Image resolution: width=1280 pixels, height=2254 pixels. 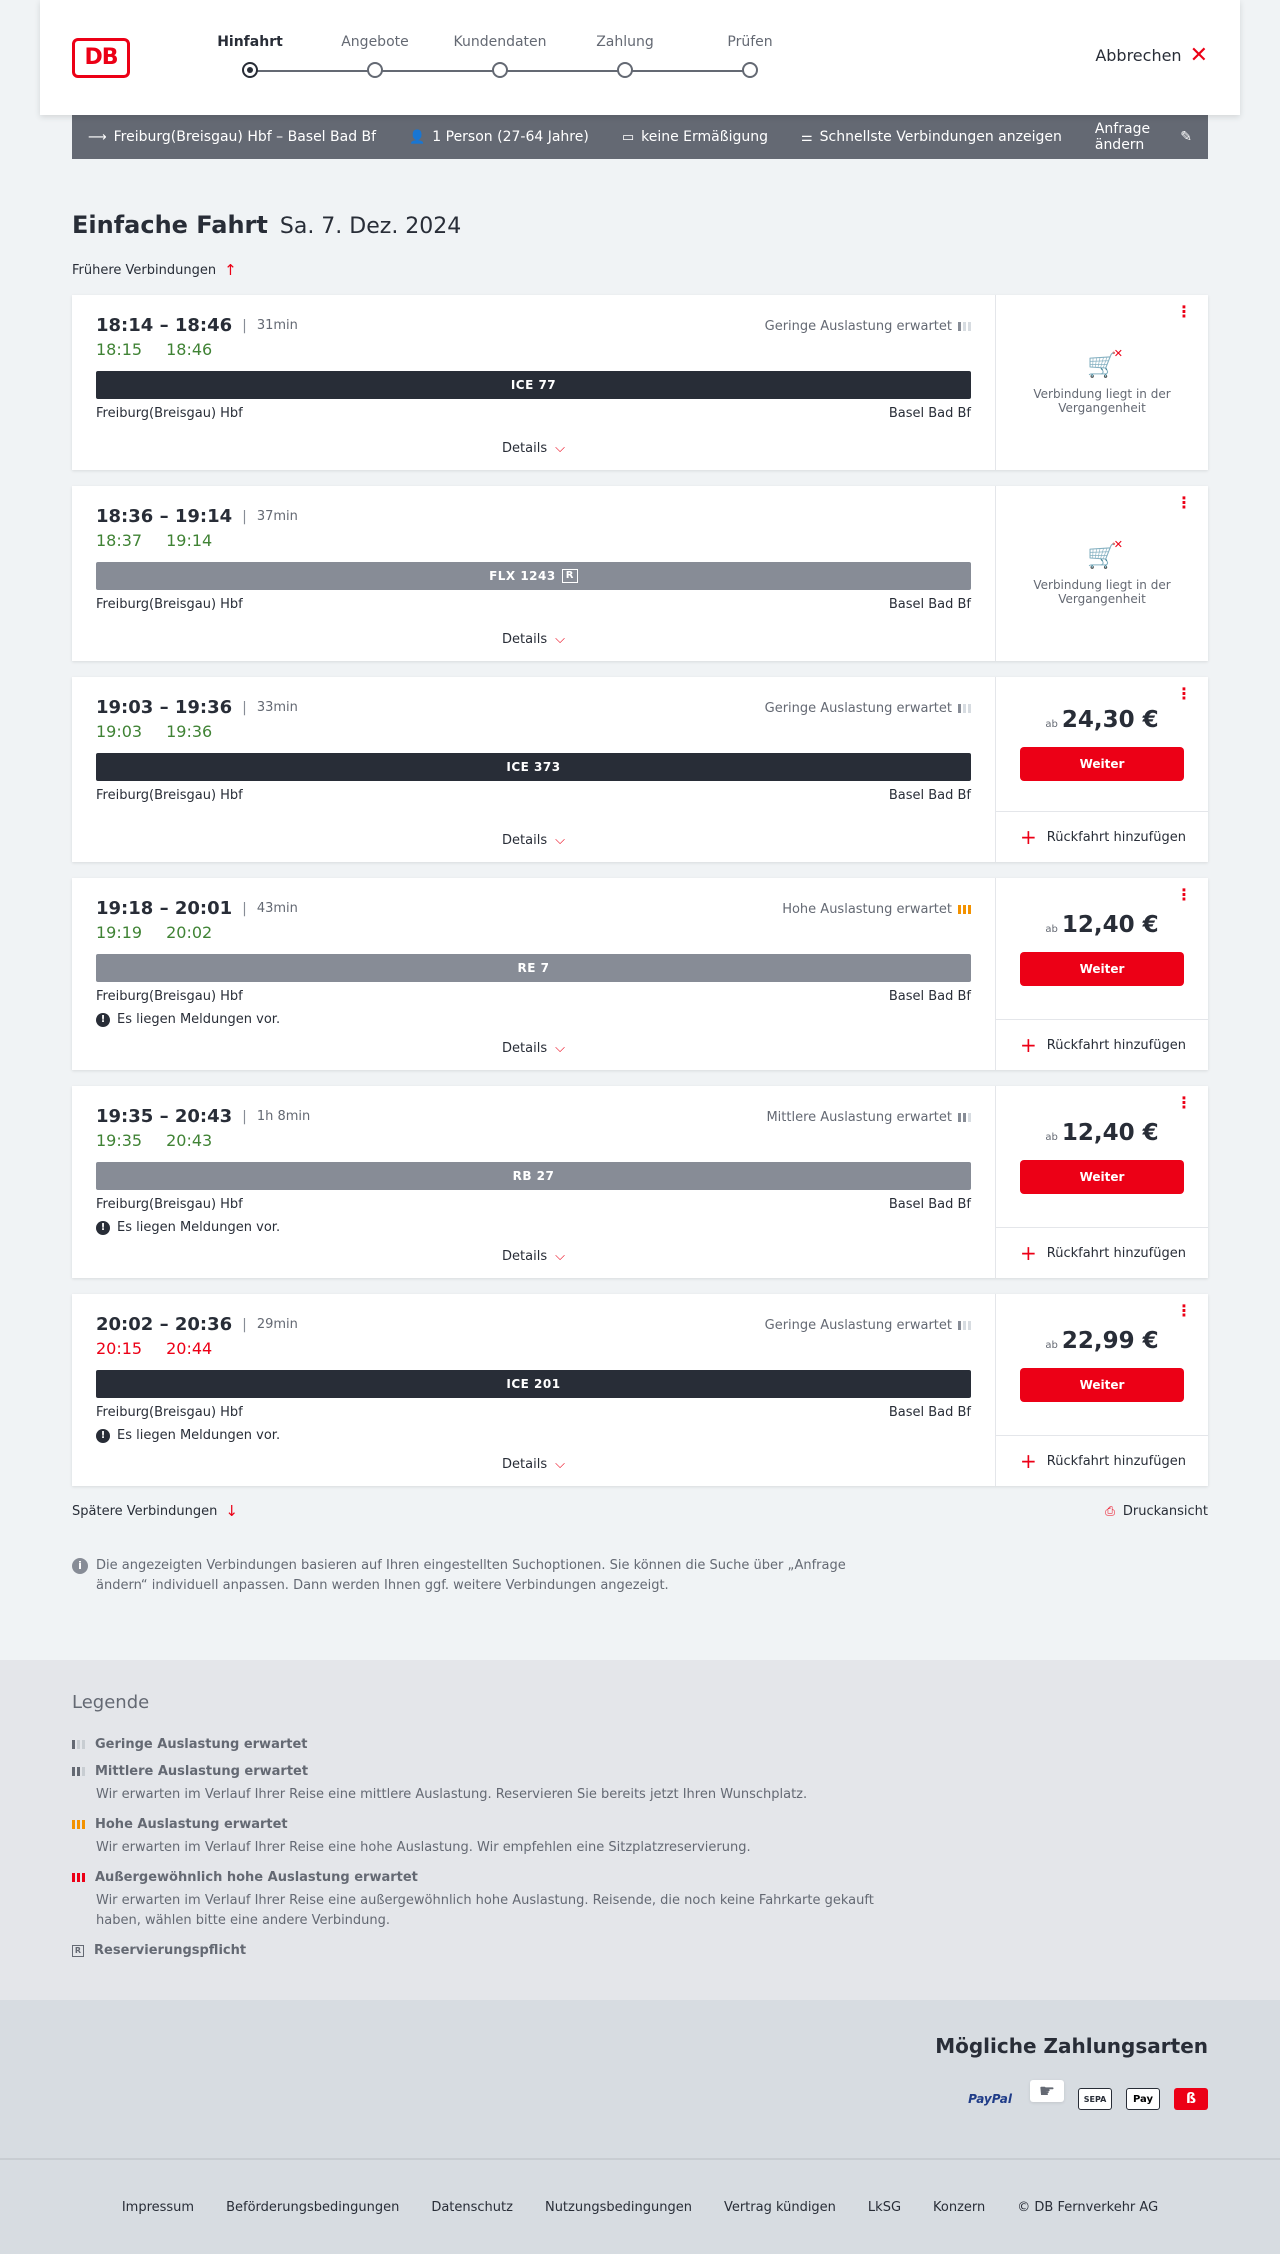 I want to click on step-hinfahrt: Hinfahrt, so click(x=250, y=56).